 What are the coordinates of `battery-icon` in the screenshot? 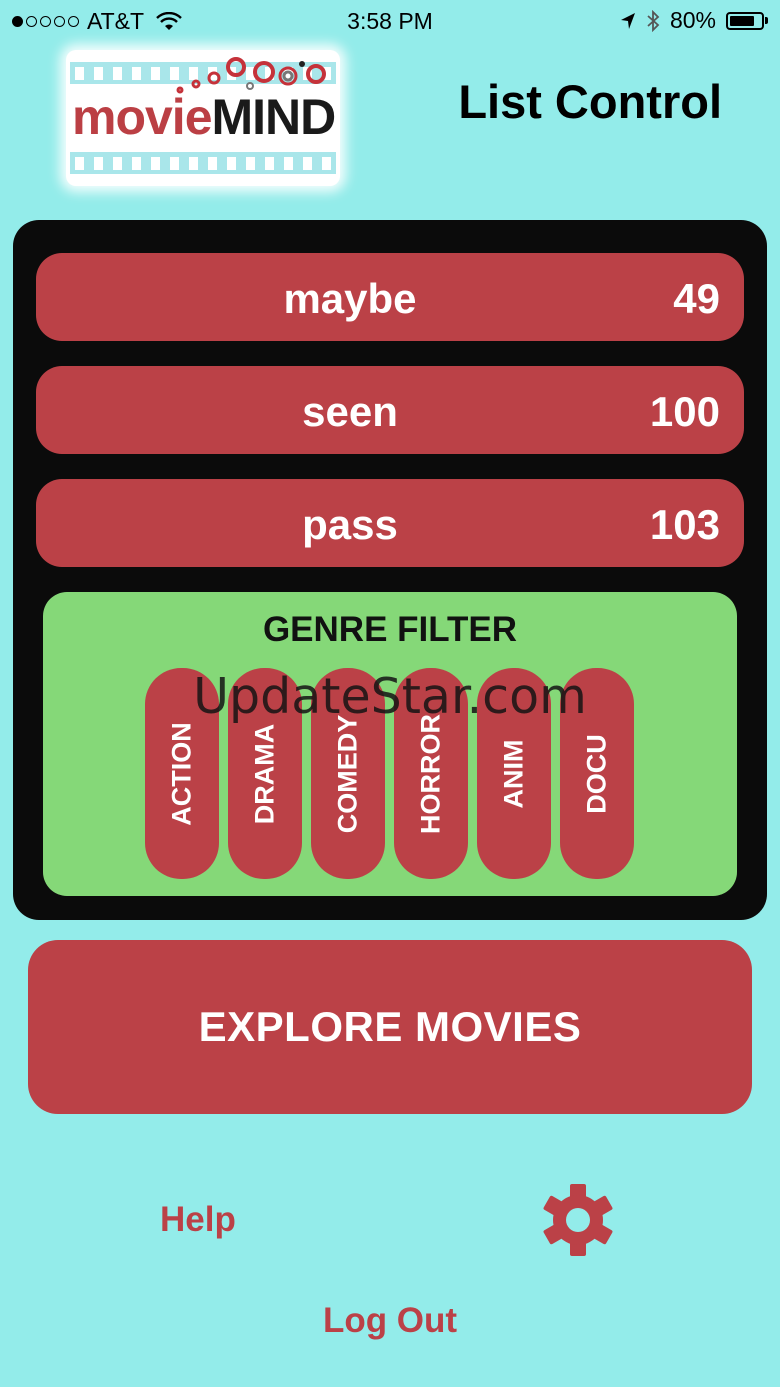 It's located at (747, 20).